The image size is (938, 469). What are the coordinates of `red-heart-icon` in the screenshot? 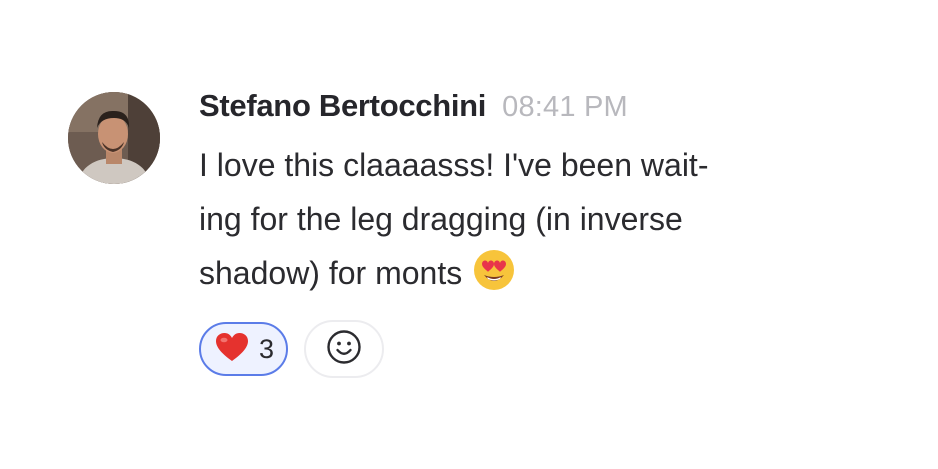 It's located at (232, 349).